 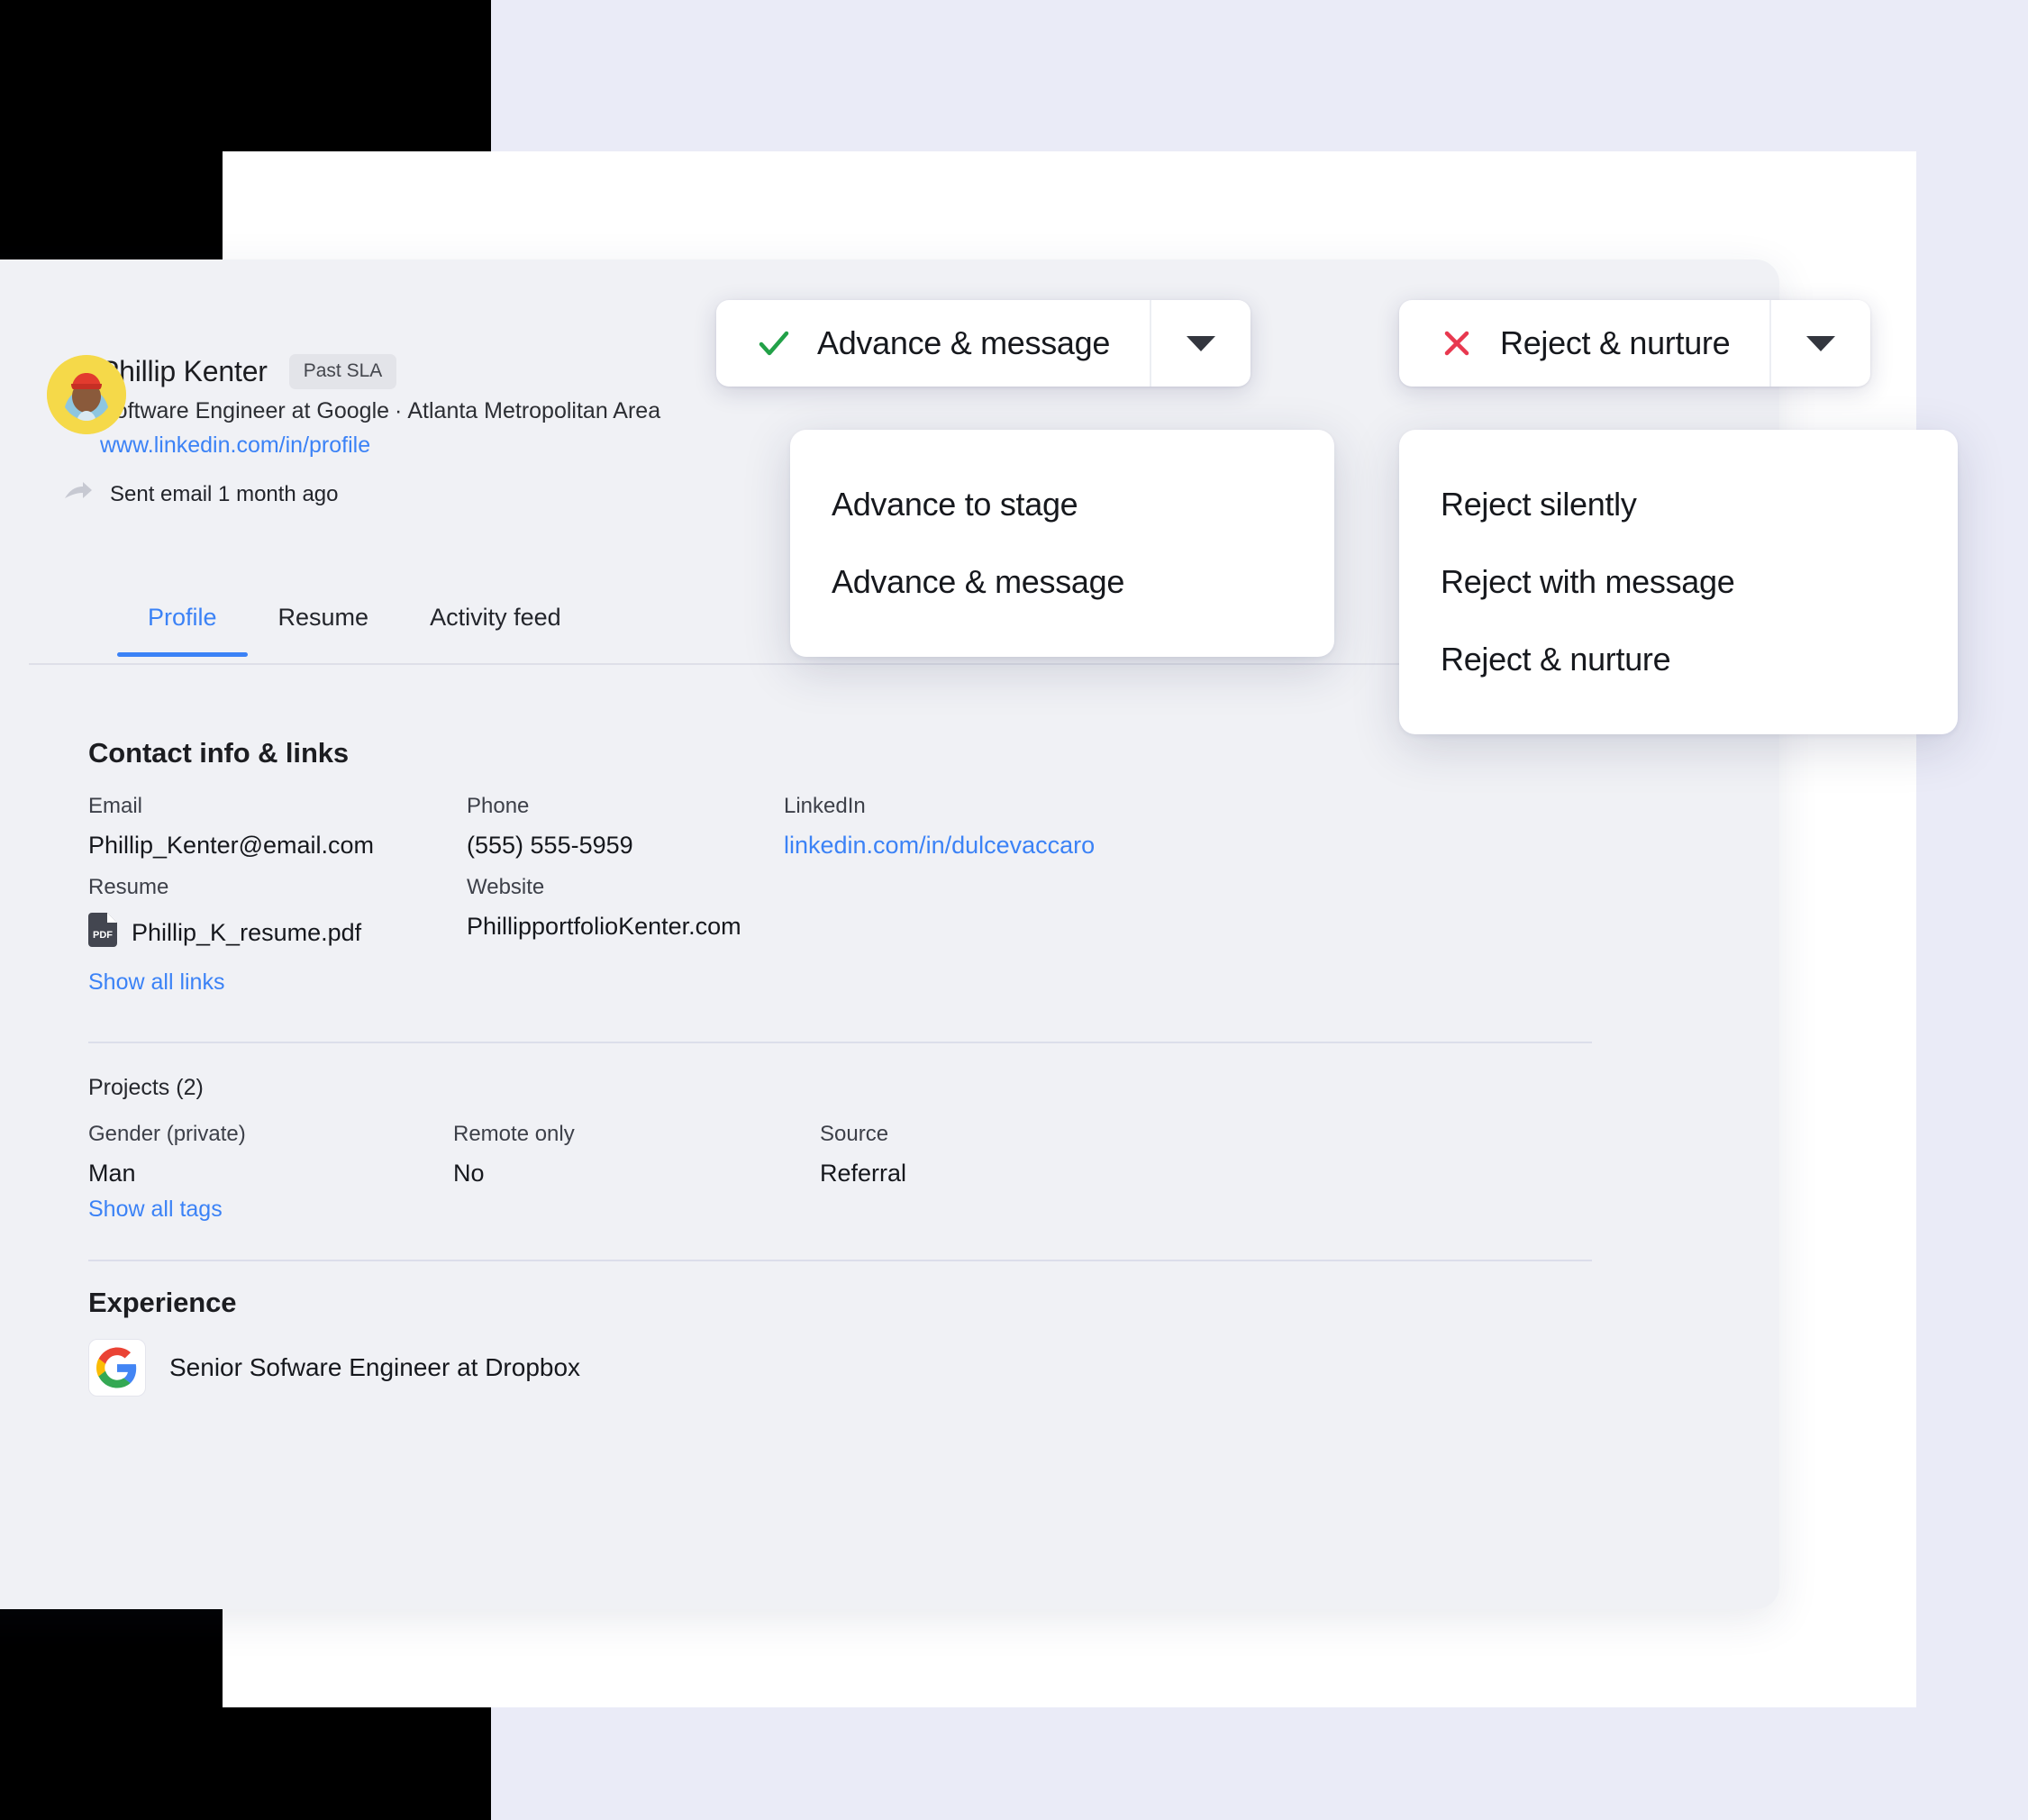 What do you see at coordinates (103, 936) in the screenshot?
I see `svg-text: PDF` at bounding box center [103, 936].